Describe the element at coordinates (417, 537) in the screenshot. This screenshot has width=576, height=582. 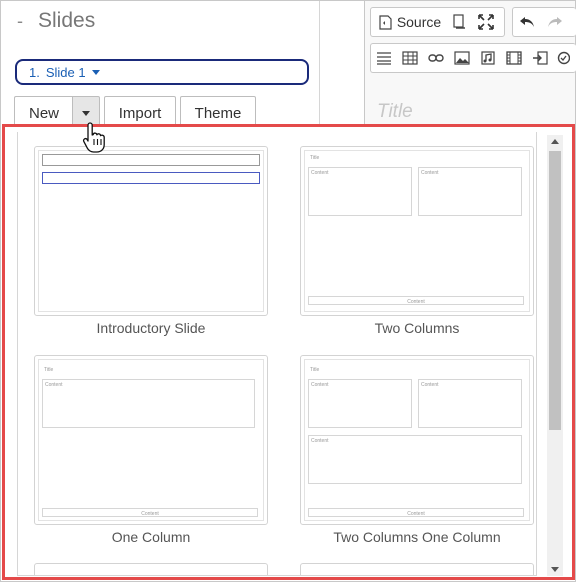
I see `layout-name: Two Columns One Column` at that location.